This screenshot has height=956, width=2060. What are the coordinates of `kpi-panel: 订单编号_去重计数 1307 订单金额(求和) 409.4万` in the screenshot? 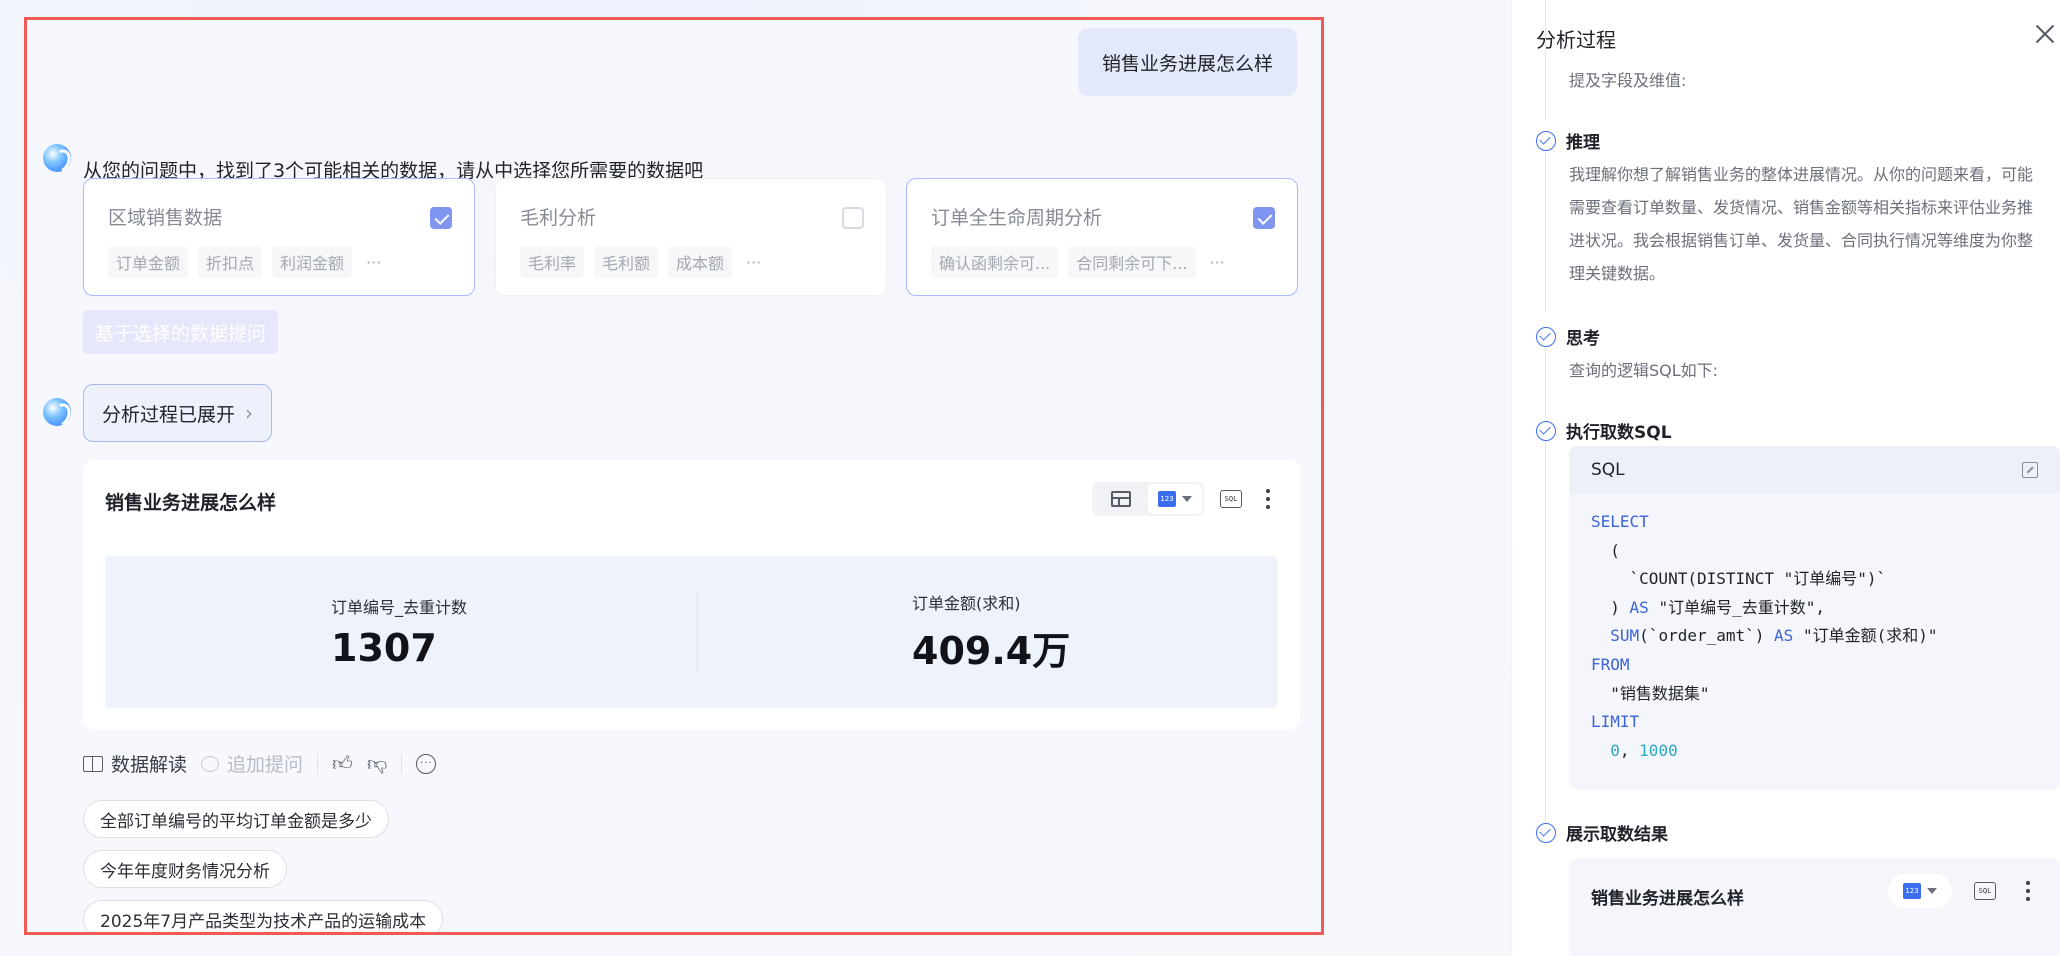 It's located at (691, 632).